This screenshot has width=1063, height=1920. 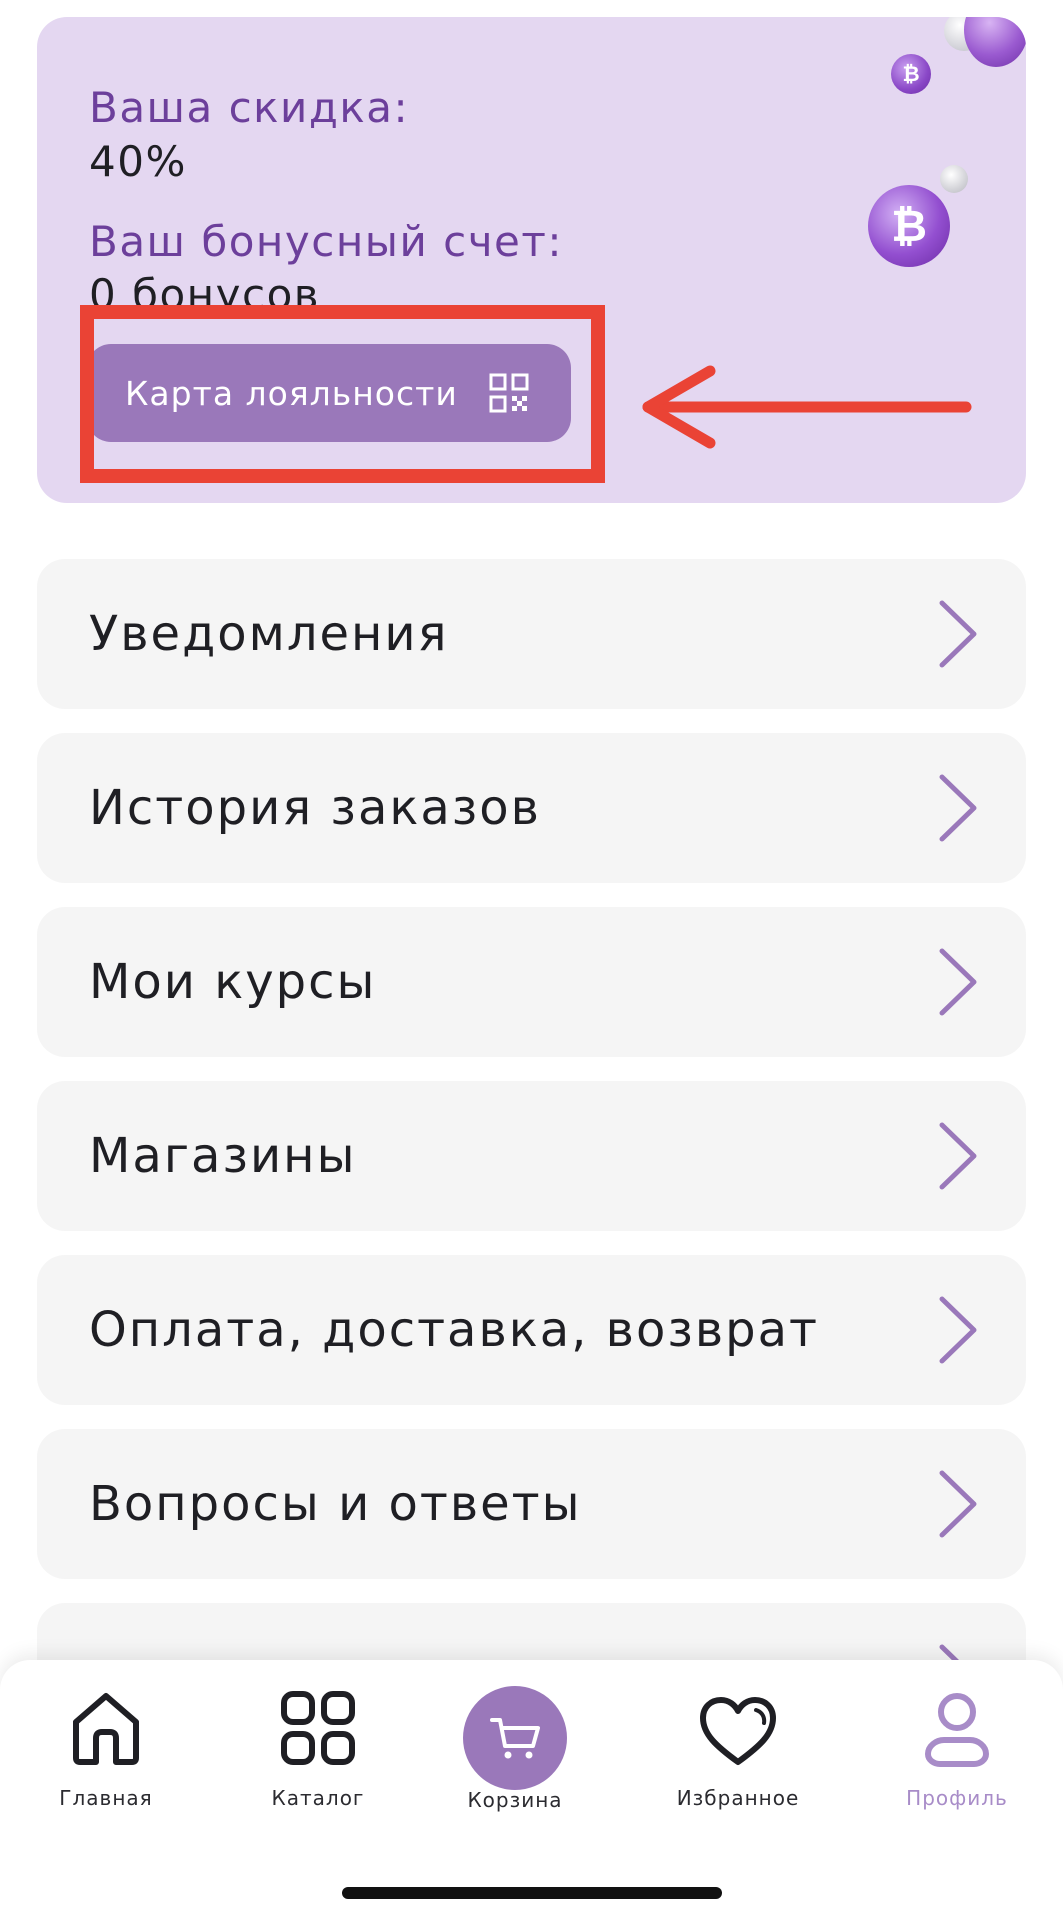 I want to click on decorative-sphere-grey-small, so click(x=954, y=179).